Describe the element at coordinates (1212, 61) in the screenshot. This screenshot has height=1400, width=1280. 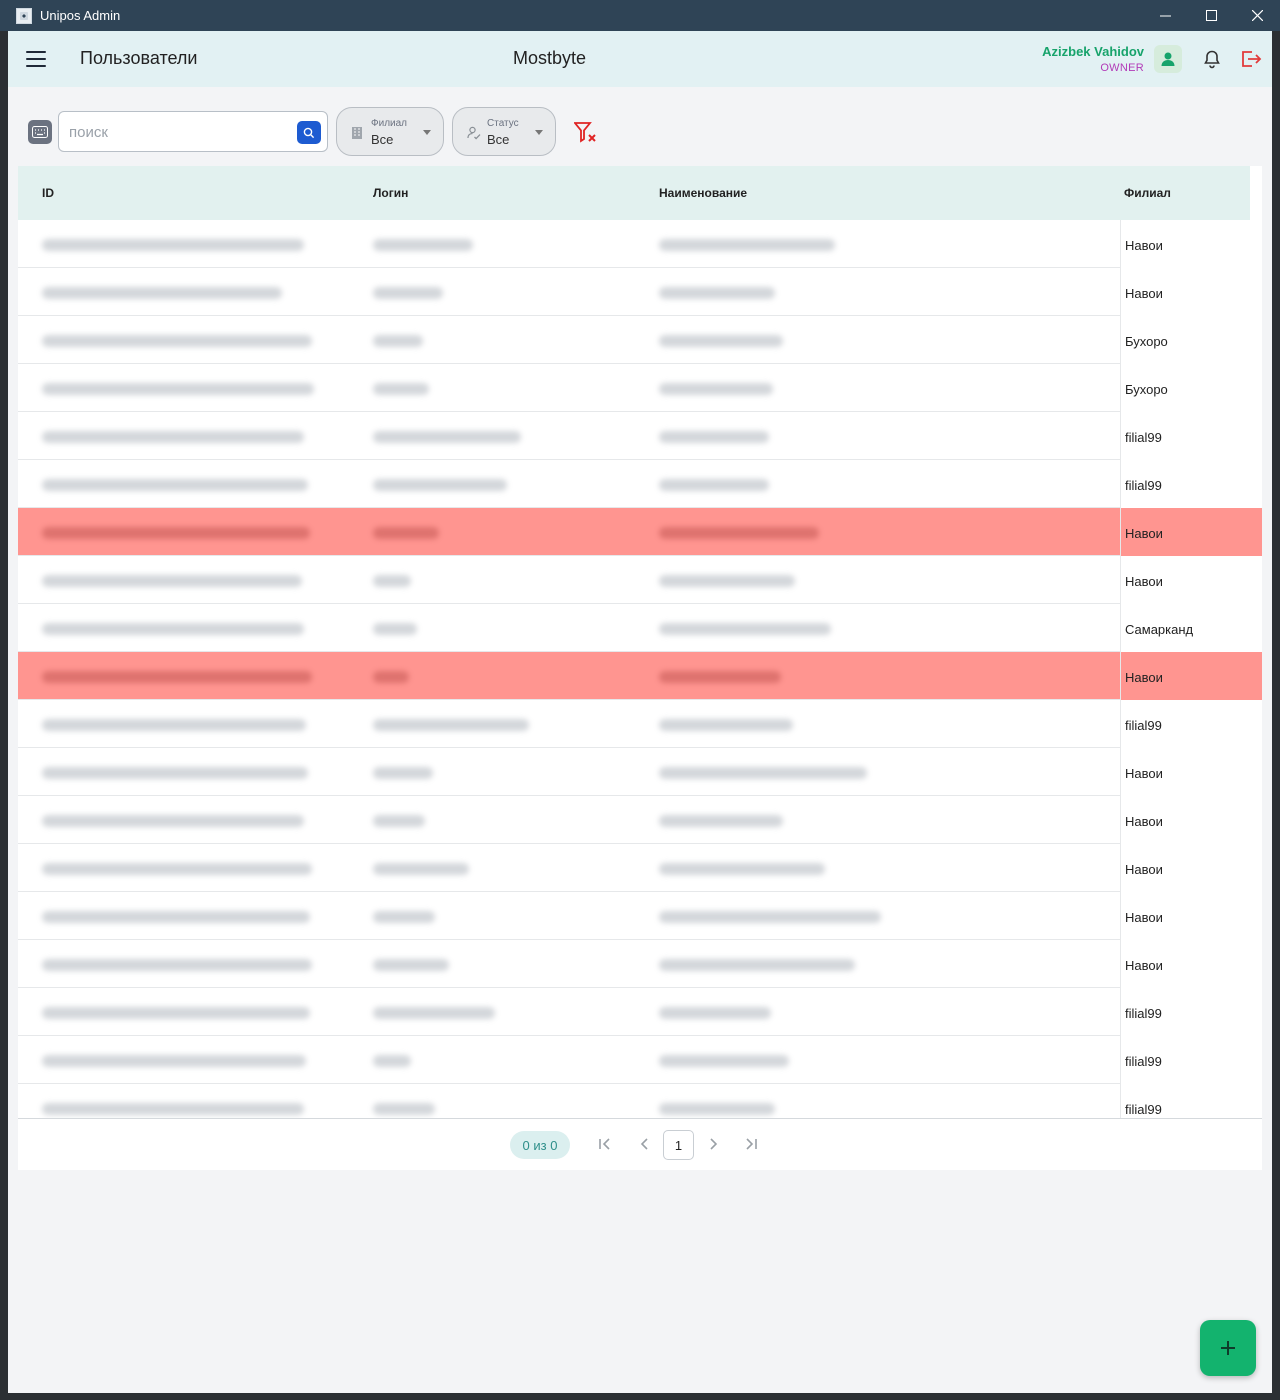
I see `bell-icon` at that location.